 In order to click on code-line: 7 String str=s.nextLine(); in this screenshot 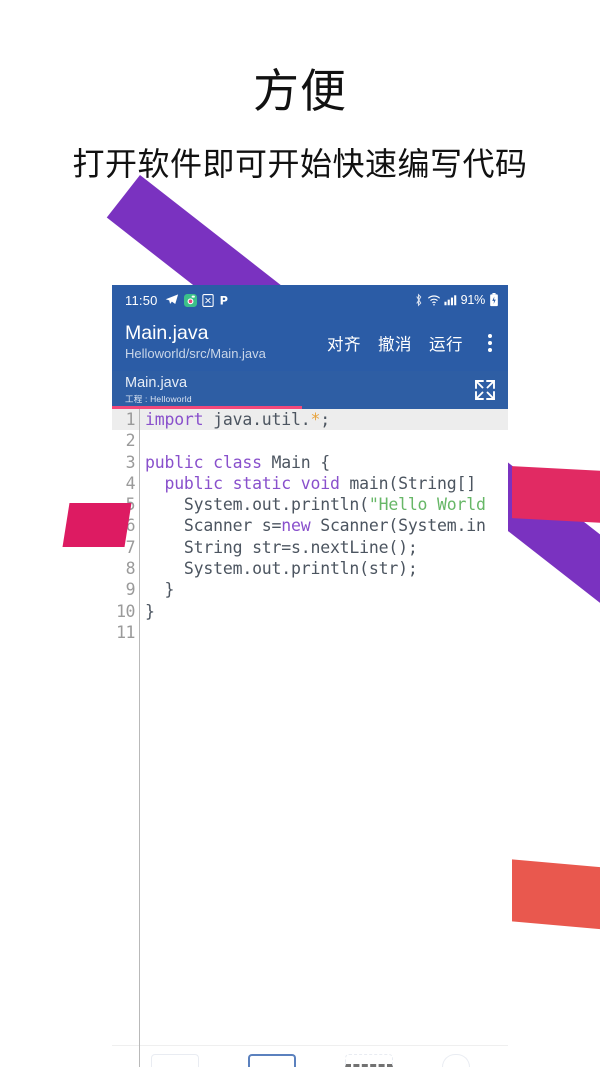, I will do `click(310, 547)`.